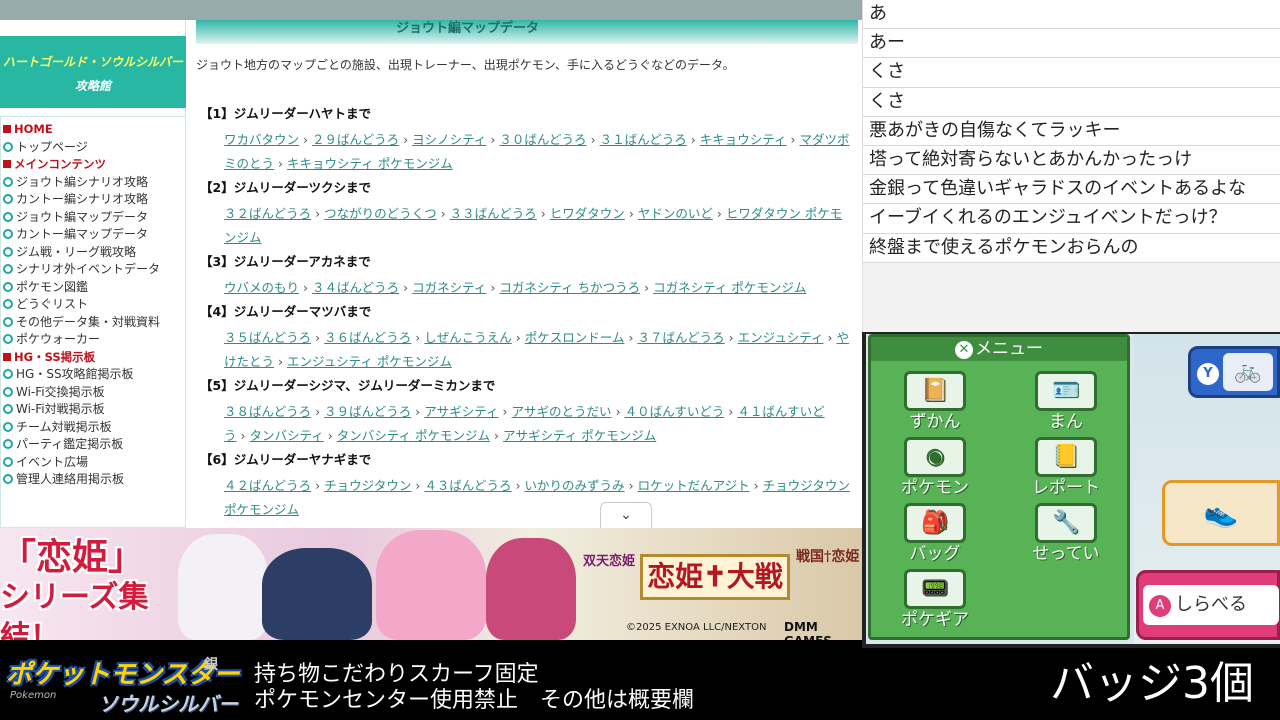 The height and width of the screenshot is (720, 1280). I want to click on sidebar-item: ジョウト編マップデータ, so click(93, 218).